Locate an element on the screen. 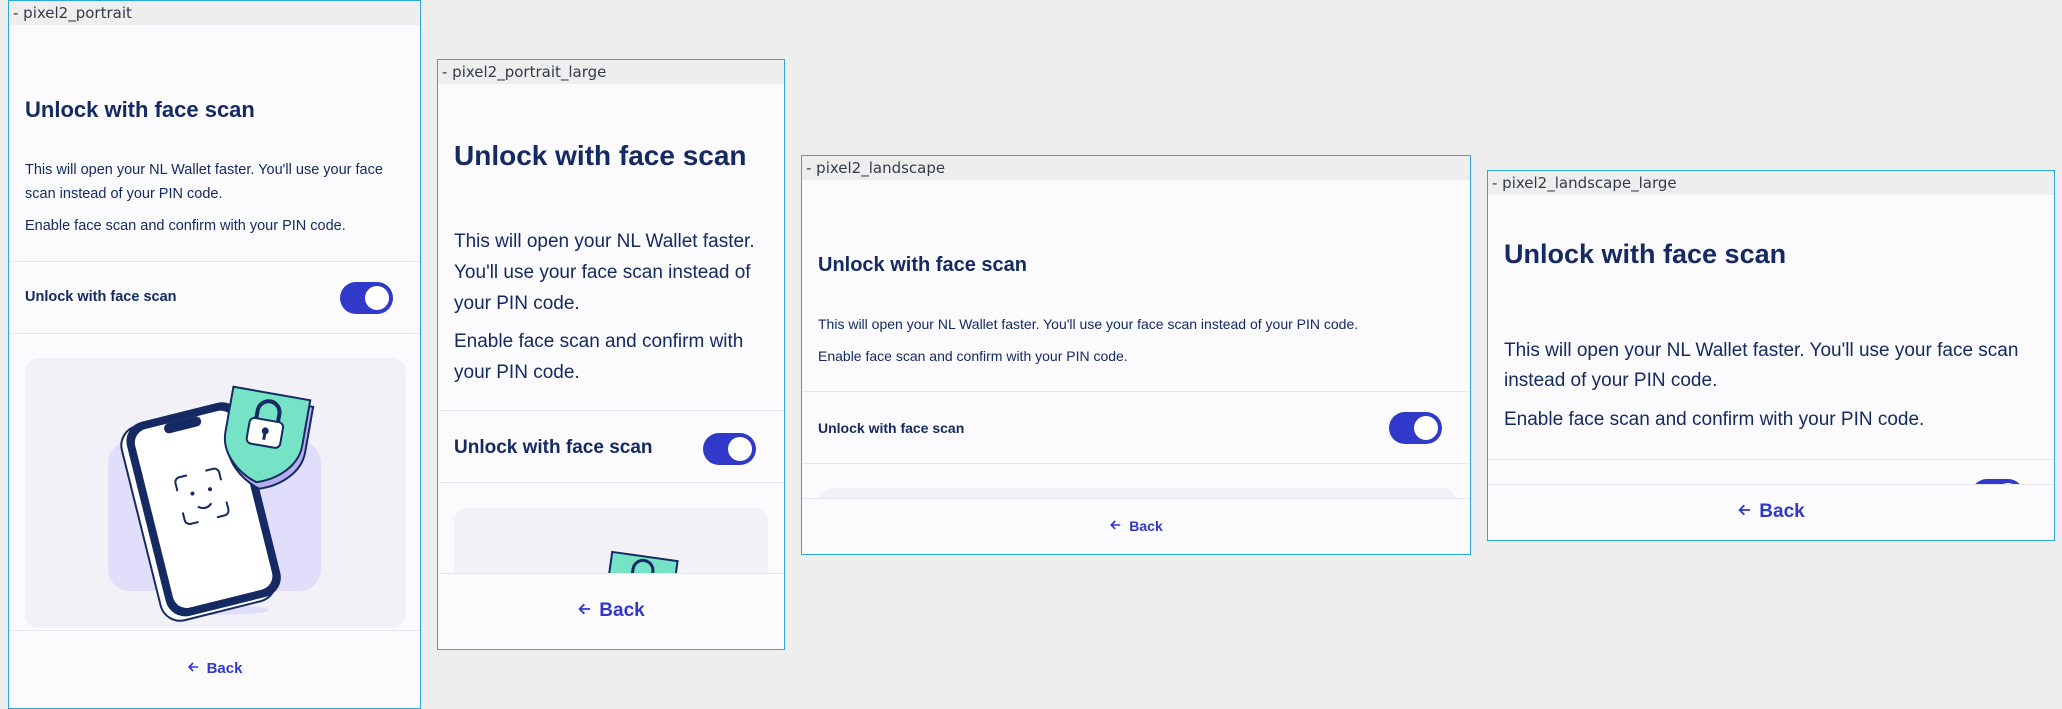  frame-label: - pixel2_portrait is located at coordinates (214, 13).